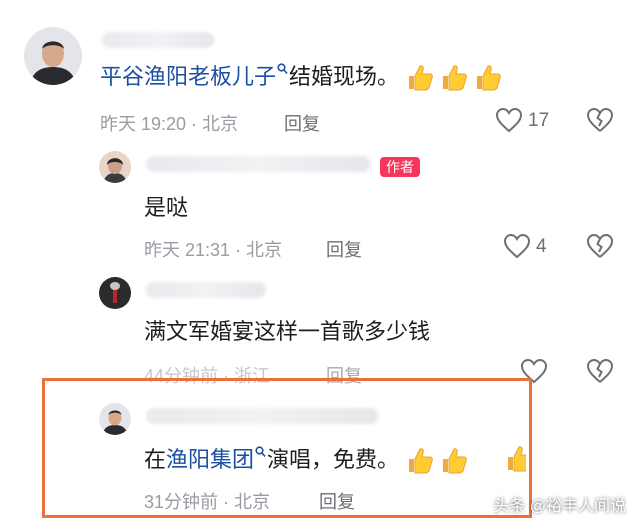  Describe the element at coordinates (166, 207) in the screenshot. I see `comment-text: 是哒` at that location.